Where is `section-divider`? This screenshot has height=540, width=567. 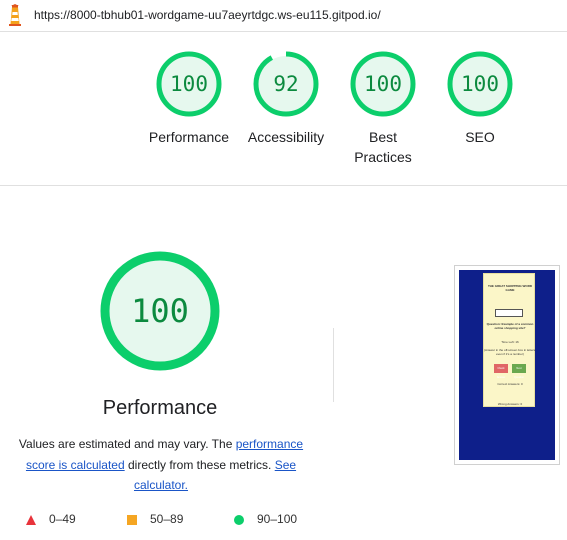 section-divider is located at coordinates (283, 185).